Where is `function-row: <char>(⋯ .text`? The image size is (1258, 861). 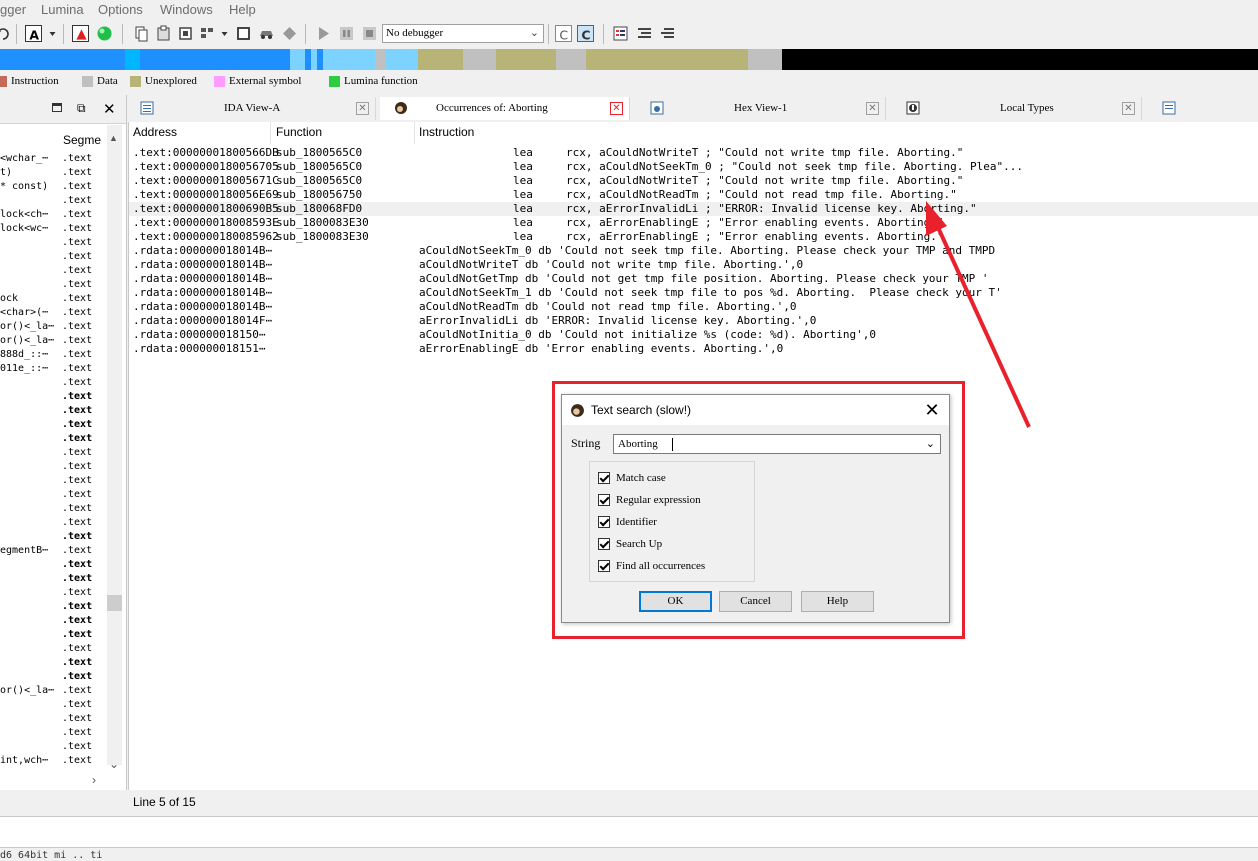 function-row: <char>(⋯ .text is located at coordinates (53, 314).